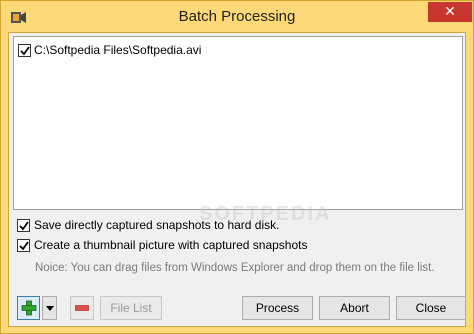 The width and height of the screenshot is (474, 334). I want to click on abort-button: Abort, so click(354, 308).